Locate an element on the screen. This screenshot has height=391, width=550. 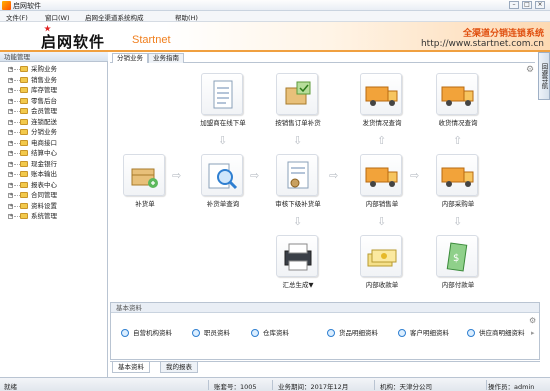
stamp-document-icon is located at coordinates (297, 175).